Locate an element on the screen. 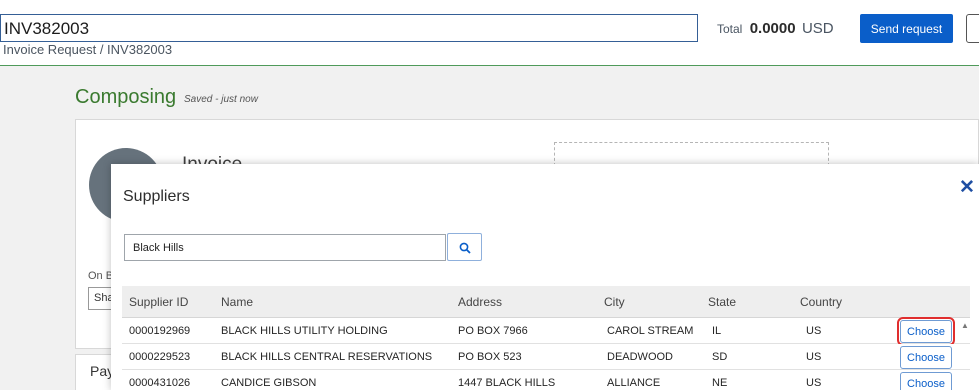 This screenshot has width=979, height=390. supplier-address: PO BOX 7966 is located at coordinates (493, 331).